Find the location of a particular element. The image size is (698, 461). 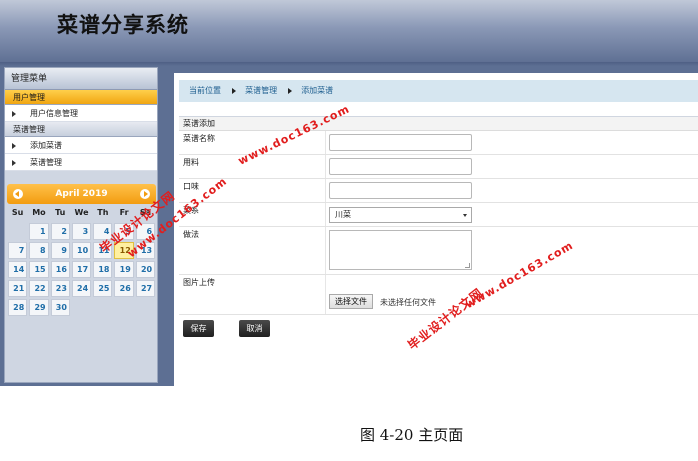

header-divider is located at coordinates (349, 64).